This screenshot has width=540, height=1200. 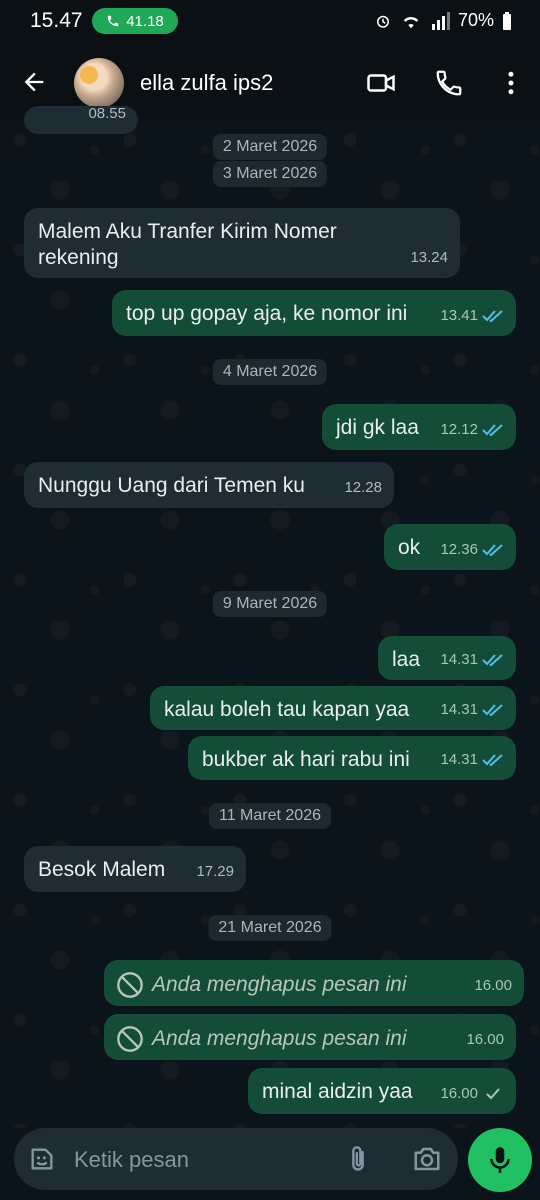 I want to click on message-text: top up gopay aja, ke nomor ini, so click(x=267, y=313).